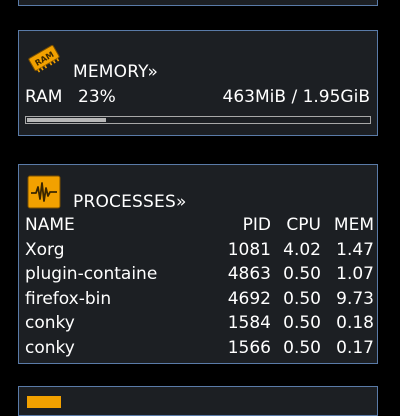 The image size is (400, 416). What do you see at coordinates (249, 298) in the screenshot?
I see `process-pid: 4692` at bounding box center [249, 298].